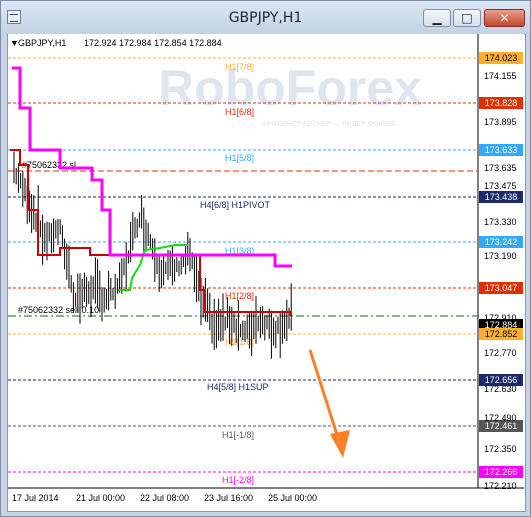  What do you see at coordinates (500, 168) in the screenshot?
I see `y-tick: 173.635` at bounding box center [500, 168].